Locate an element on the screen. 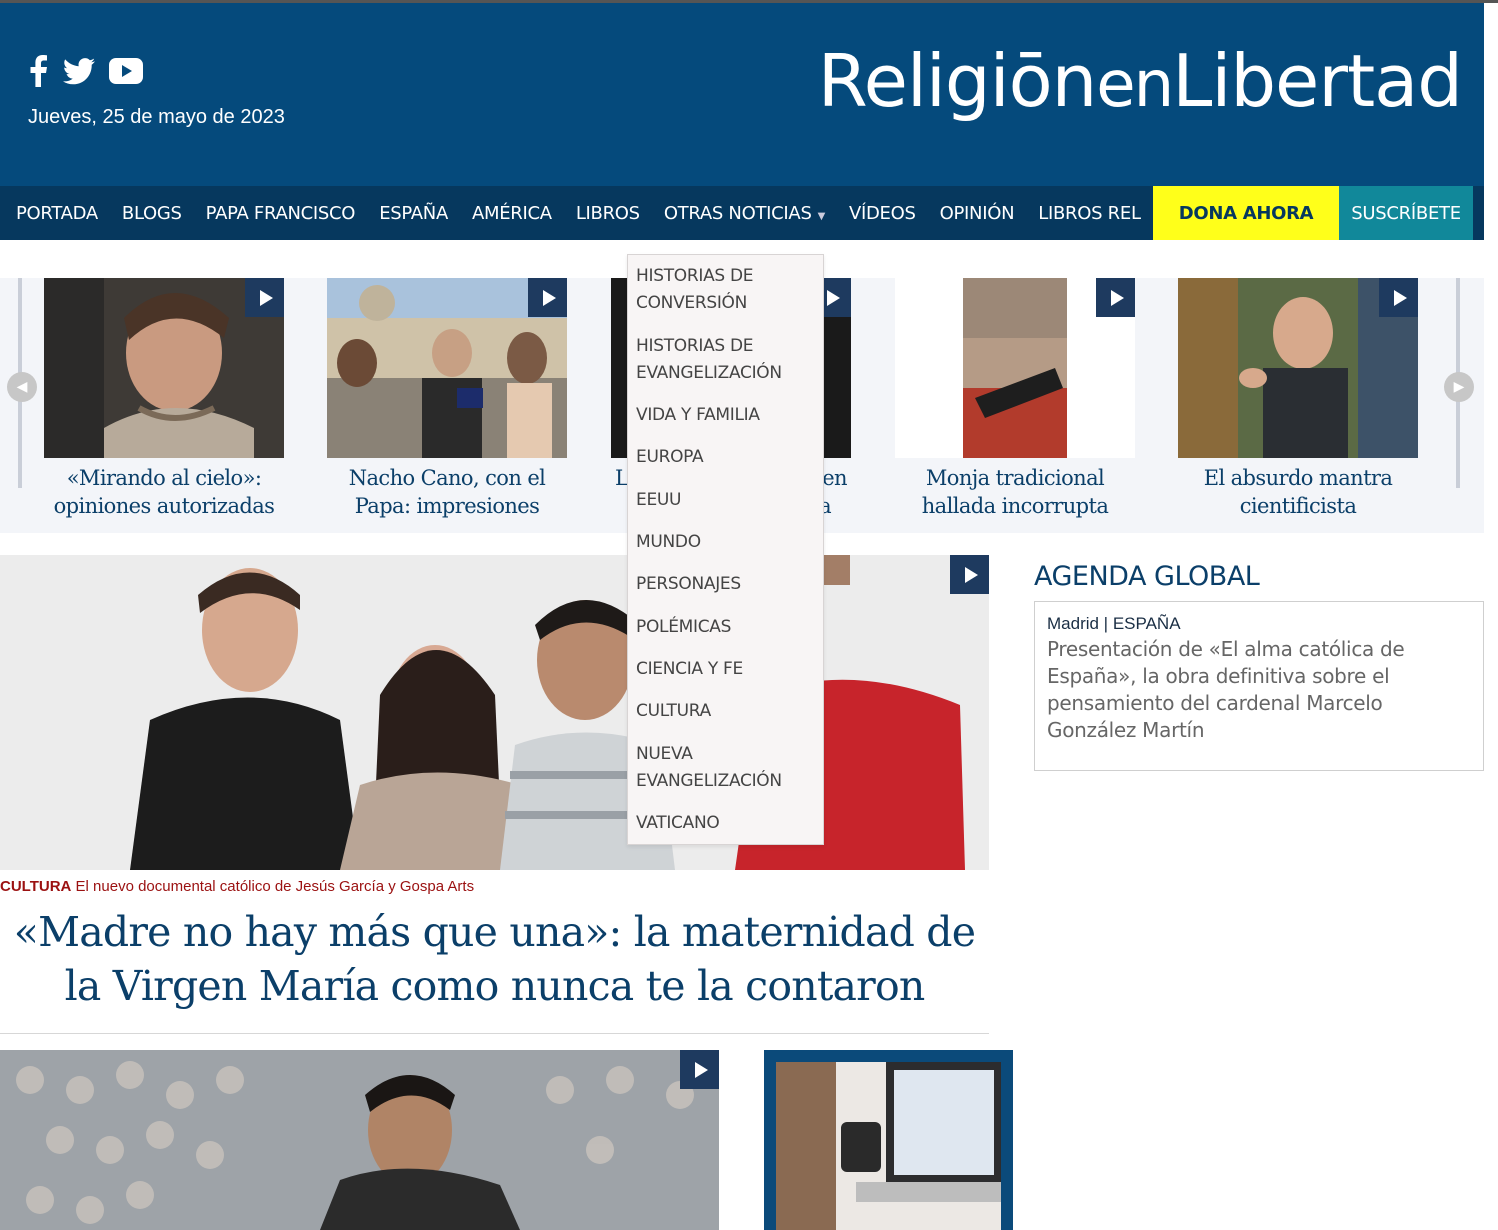 The height and width of the screenshot is (1230, 1498). hero-category: CULTURA is located at coordinates (35, 886).